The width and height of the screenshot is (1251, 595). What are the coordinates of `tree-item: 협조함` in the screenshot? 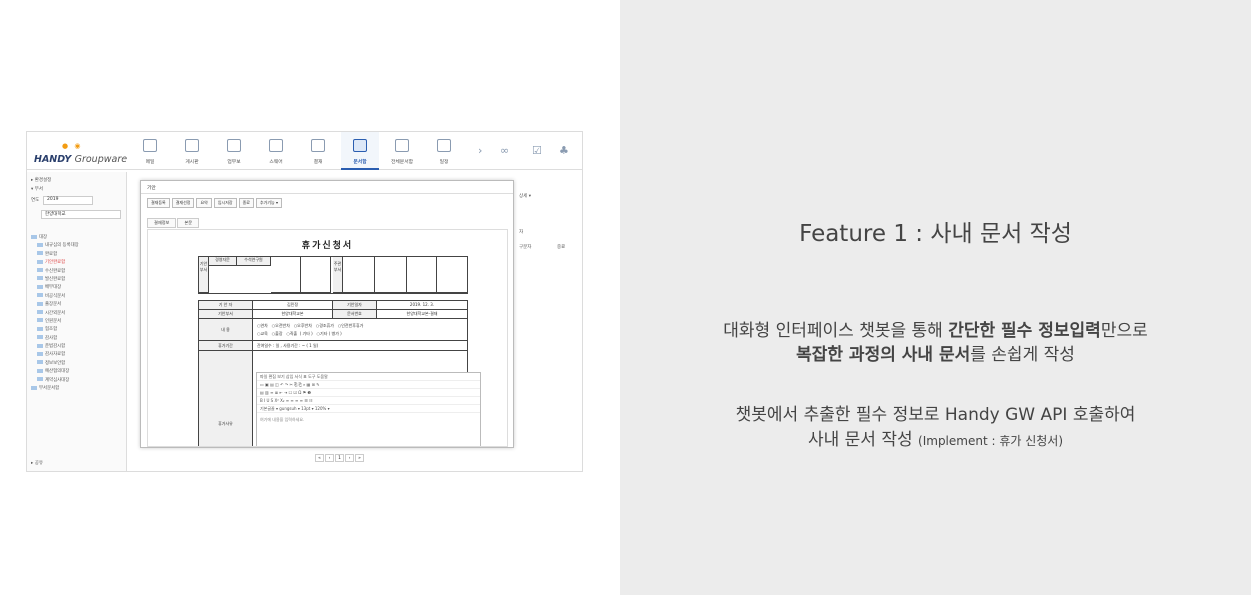 It's located at (55, 330).